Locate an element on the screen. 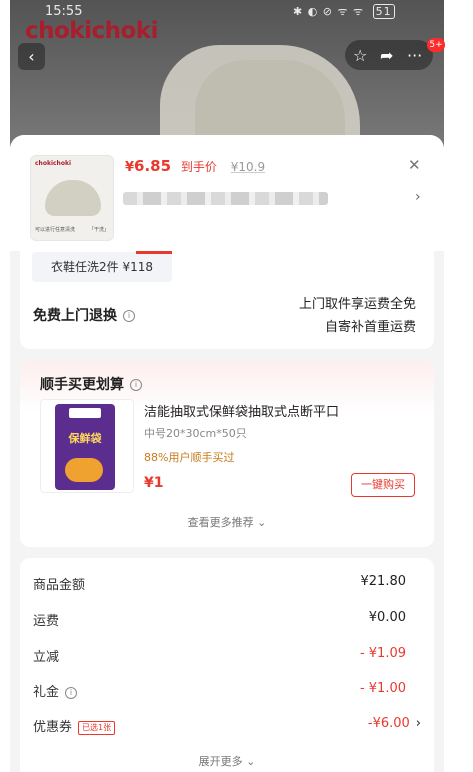 The image size is (473, 772). subtotal-label: 商品金额 is located at coordinates (59, 585).